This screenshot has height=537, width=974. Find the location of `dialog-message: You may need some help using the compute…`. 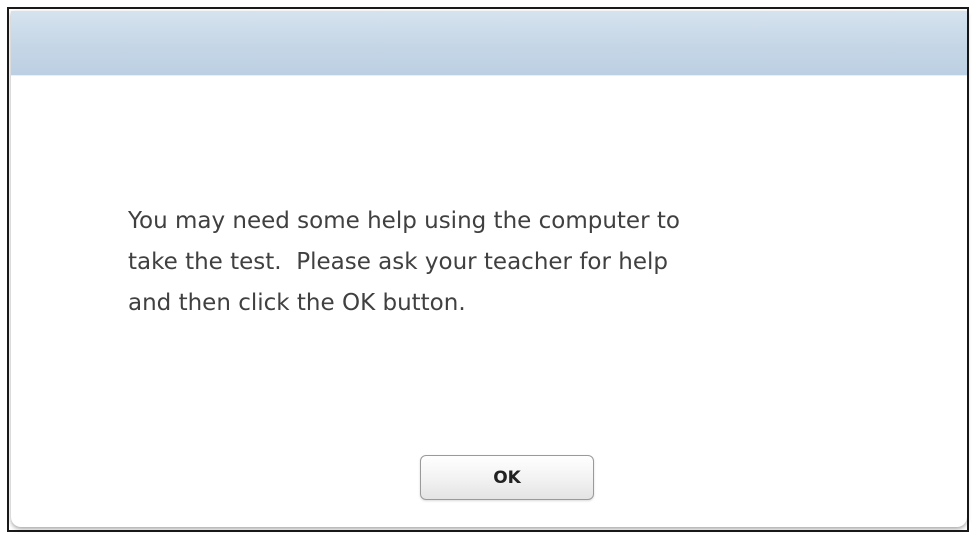

dialog-message: You may need some help using the compute… is located at coordinates (404, 262).